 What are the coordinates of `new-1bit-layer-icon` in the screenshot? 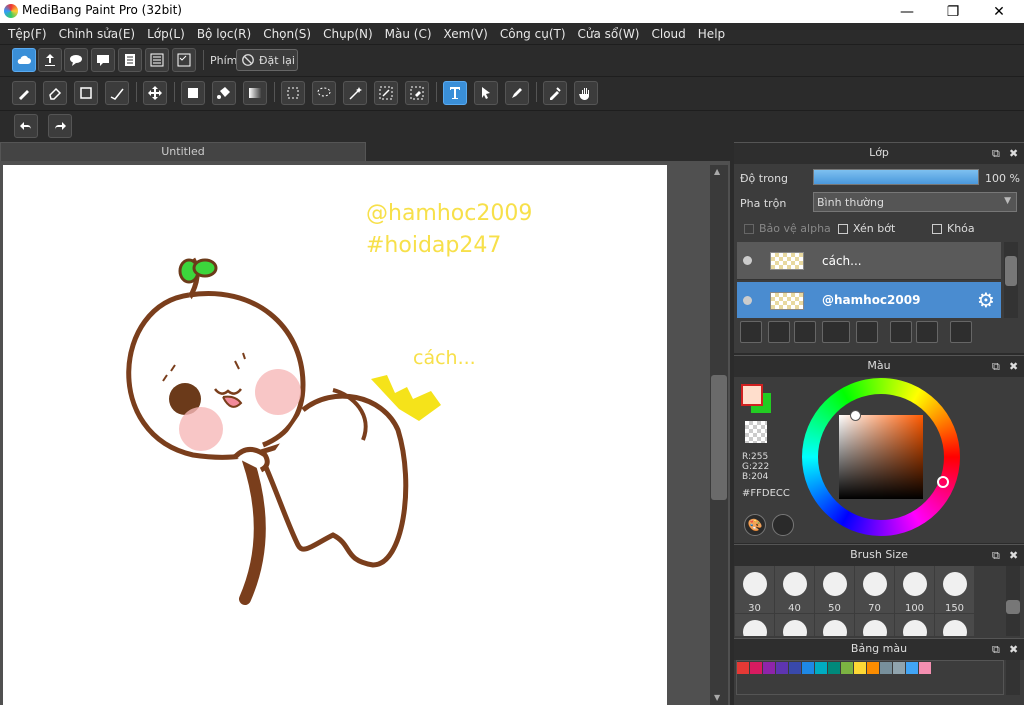 It's located at (805, 332).